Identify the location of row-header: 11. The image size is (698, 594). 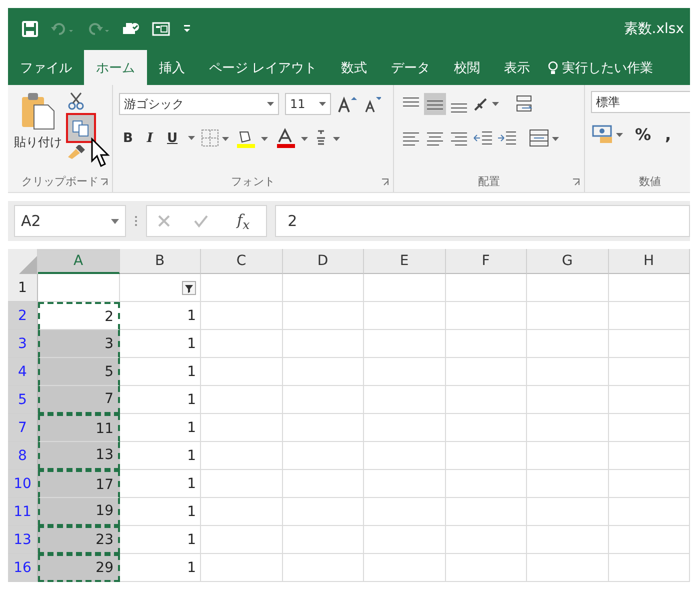
(23, 512).